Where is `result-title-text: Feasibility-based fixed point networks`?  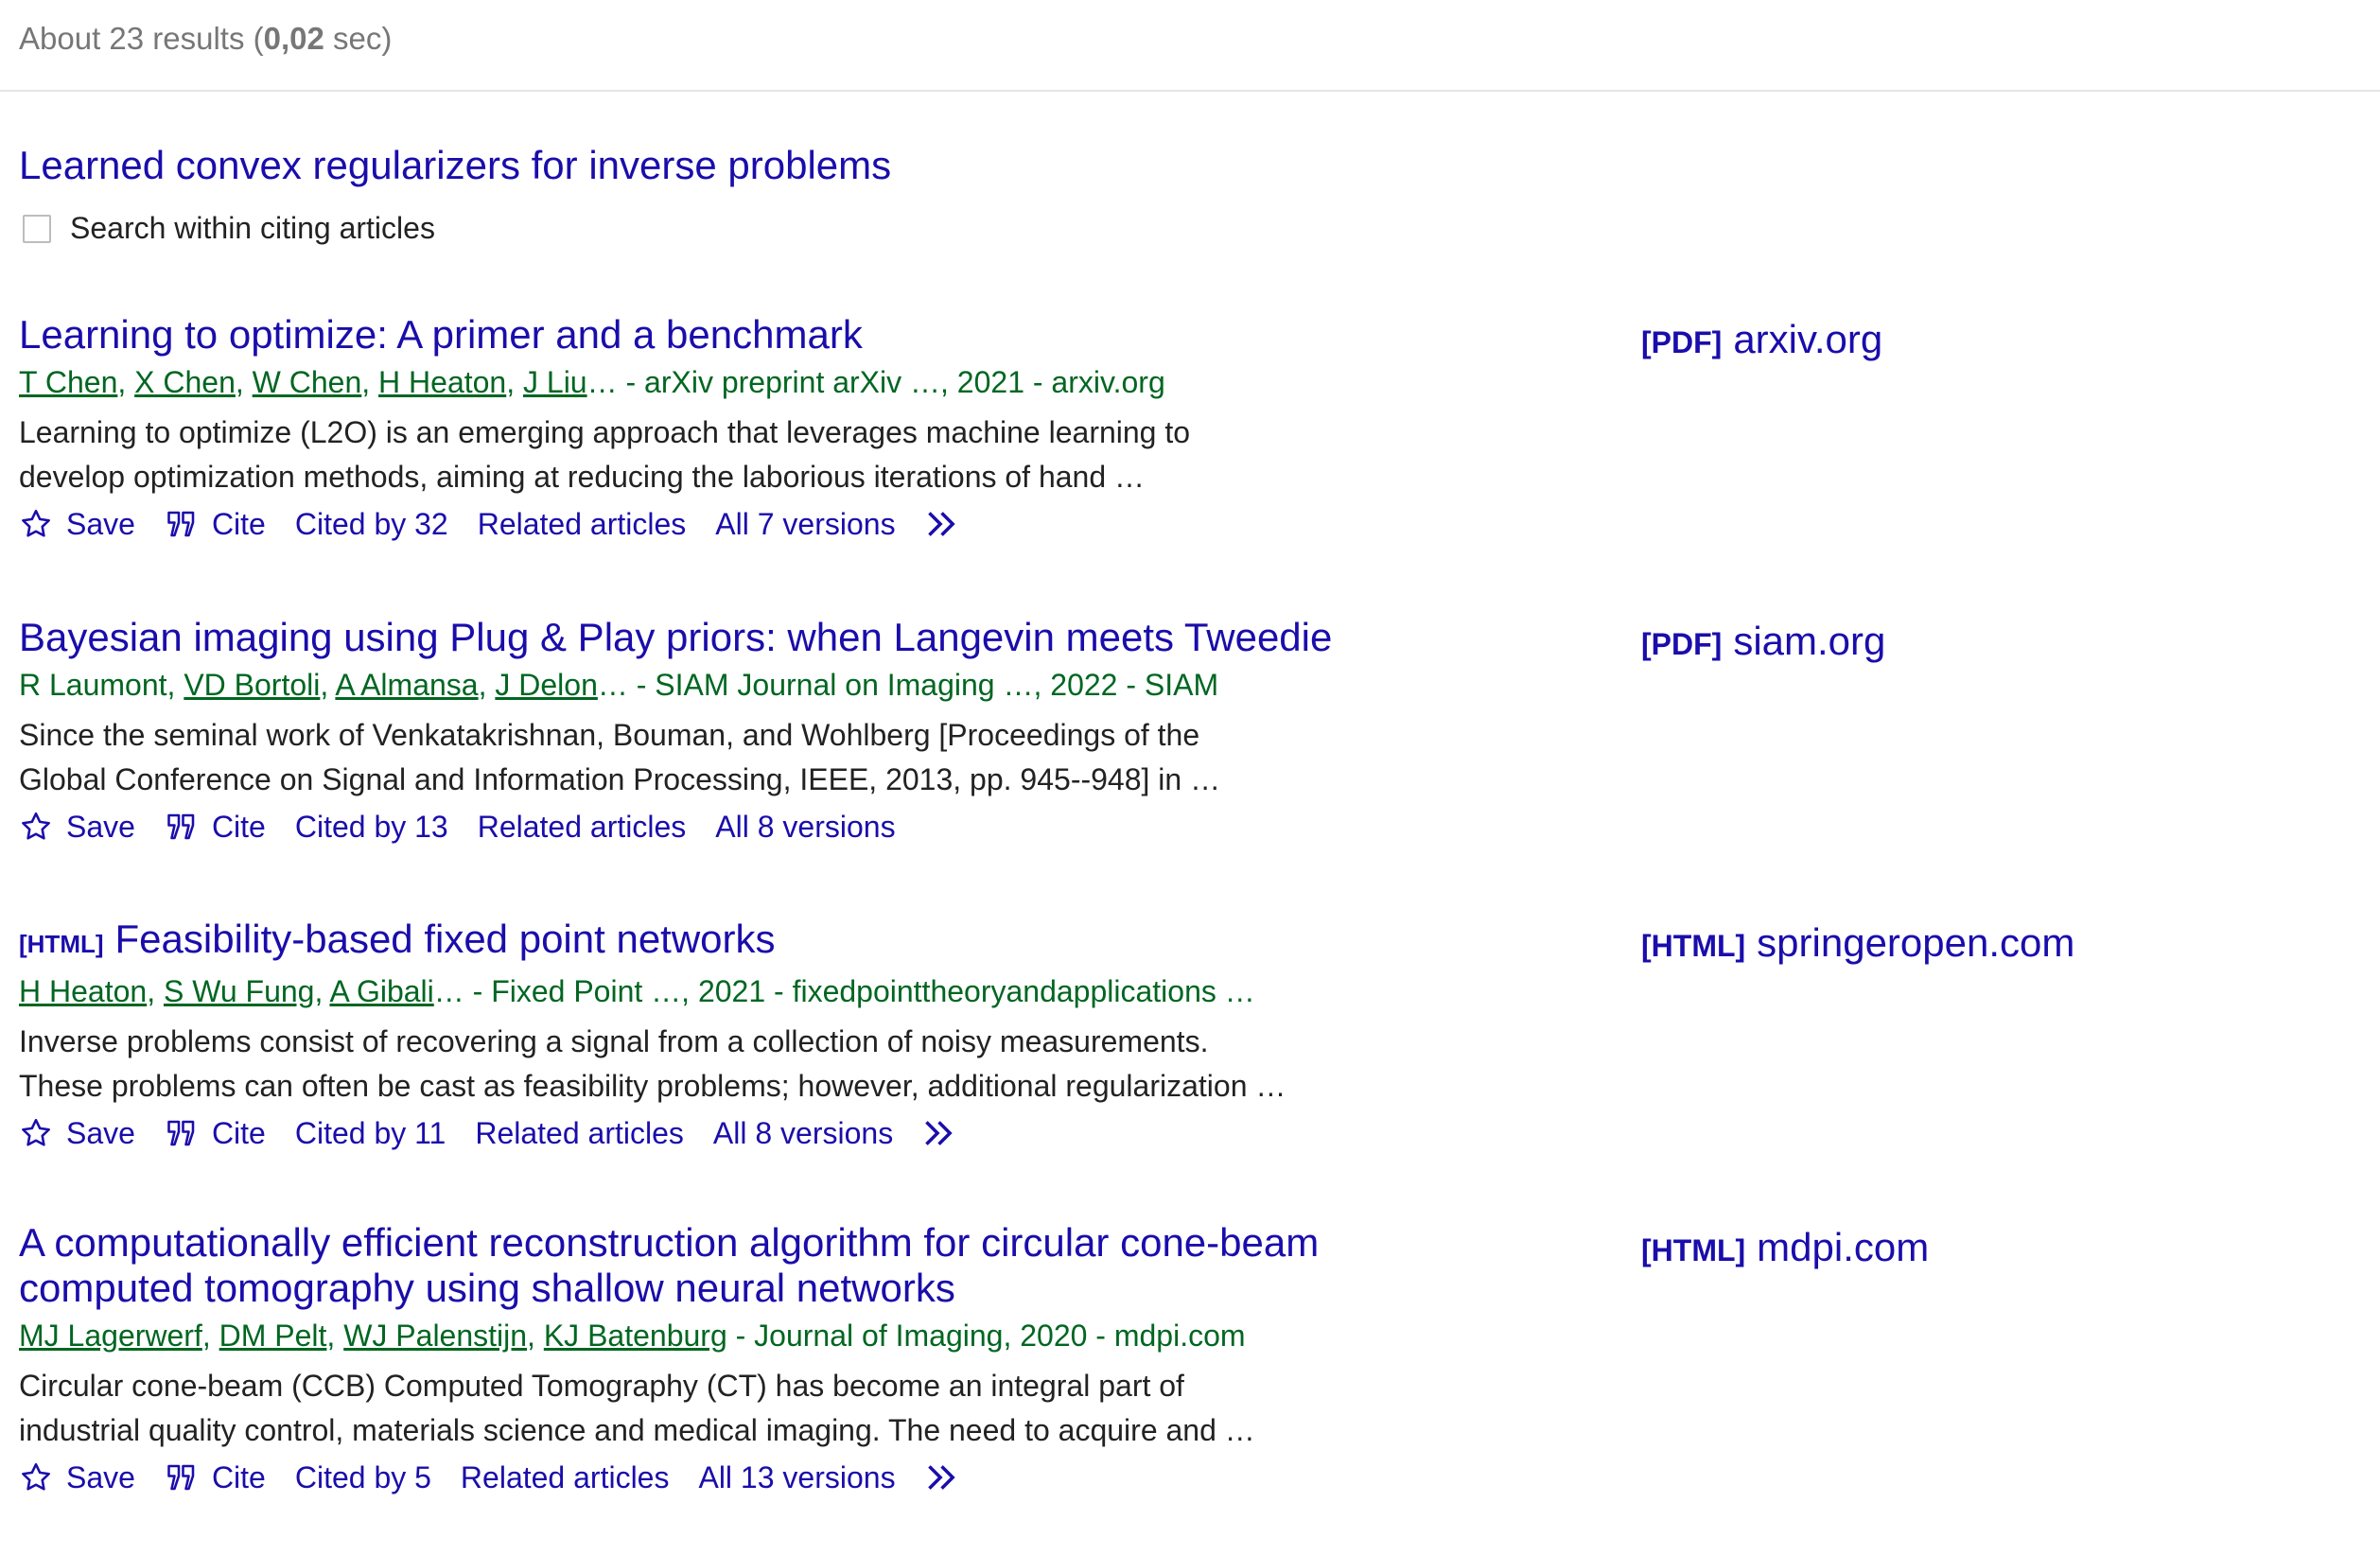
result-title-text: Feasibility-based fixed point networks is located at coordinates (445, 939).